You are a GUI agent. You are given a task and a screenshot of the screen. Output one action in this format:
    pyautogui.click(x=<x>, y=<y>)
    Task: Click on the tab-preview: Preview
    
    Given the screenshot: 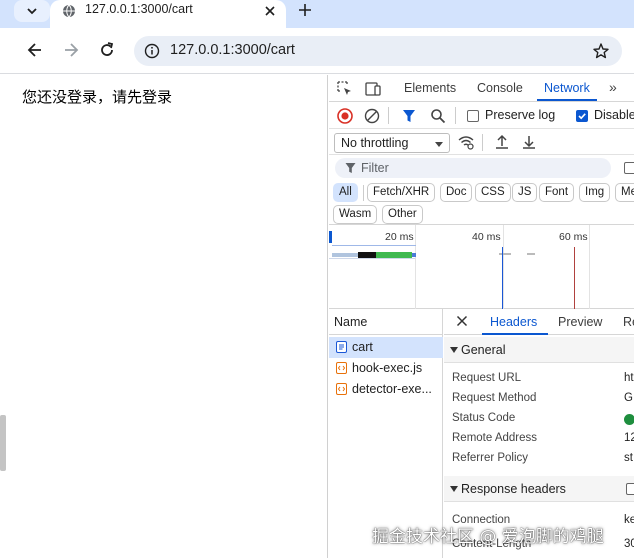 What is the action you would take?
    pyautogui.click(x=580, y=322)
    